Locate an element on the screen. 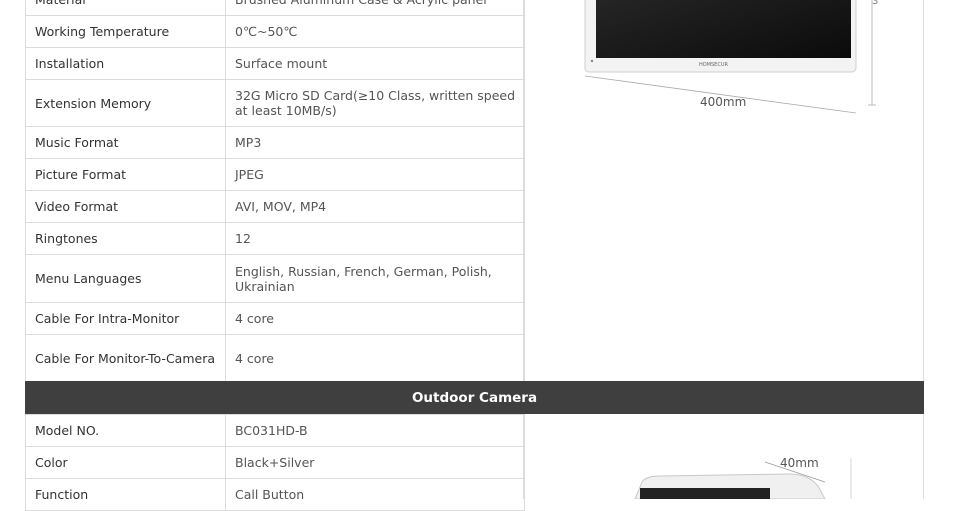 The height and width of the screenshot is (511, 958). spec-label: Picture Format is located at coordinates (125, 174).